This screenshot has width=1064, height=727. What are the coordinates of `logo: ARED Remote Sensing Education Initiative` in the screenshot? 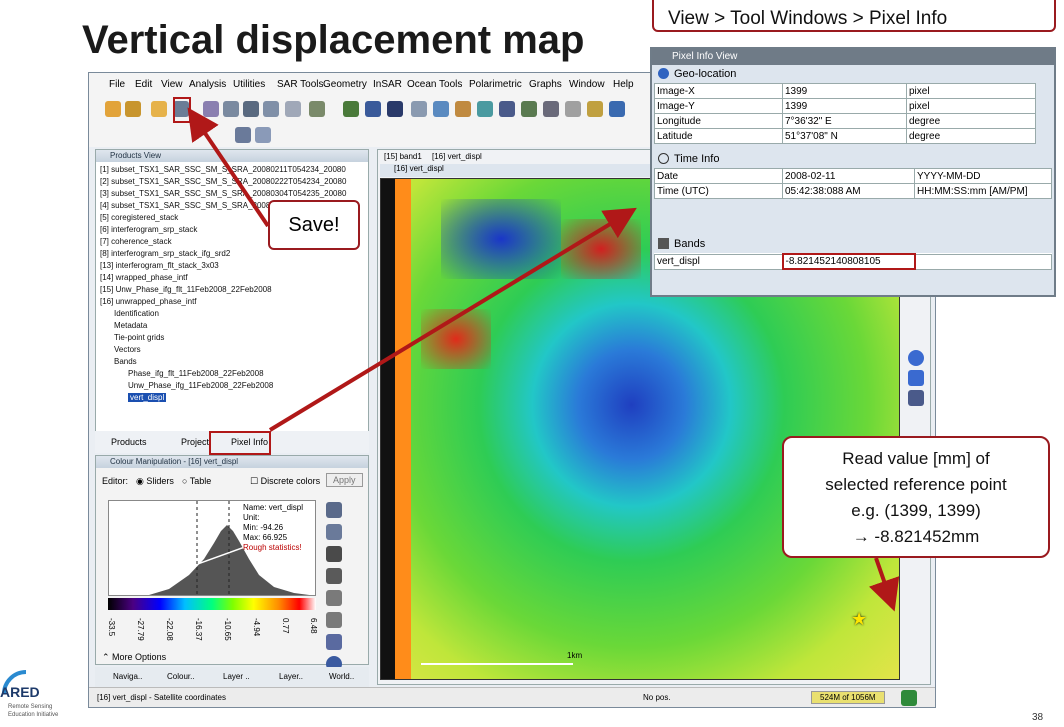 It's located at (40, 696).